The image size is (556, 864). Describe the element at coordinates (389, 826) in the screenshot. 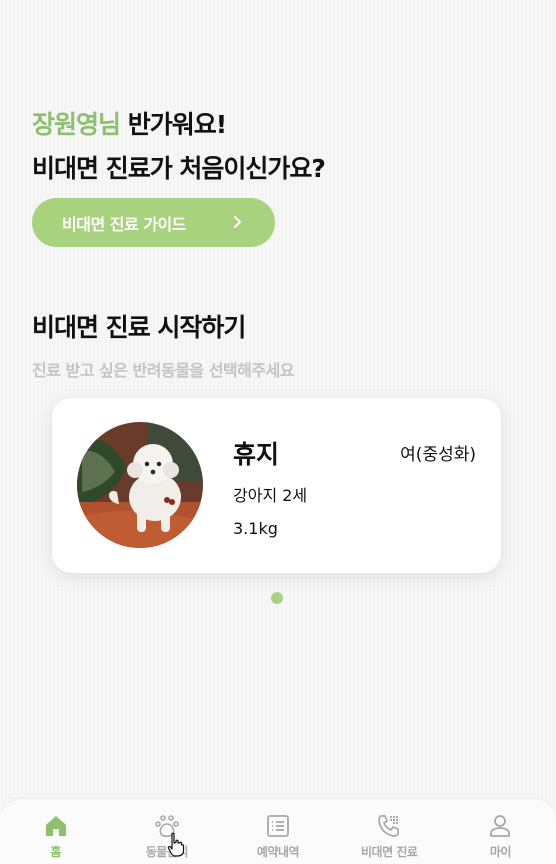

I see `phone-dialpad-icon` at that location.